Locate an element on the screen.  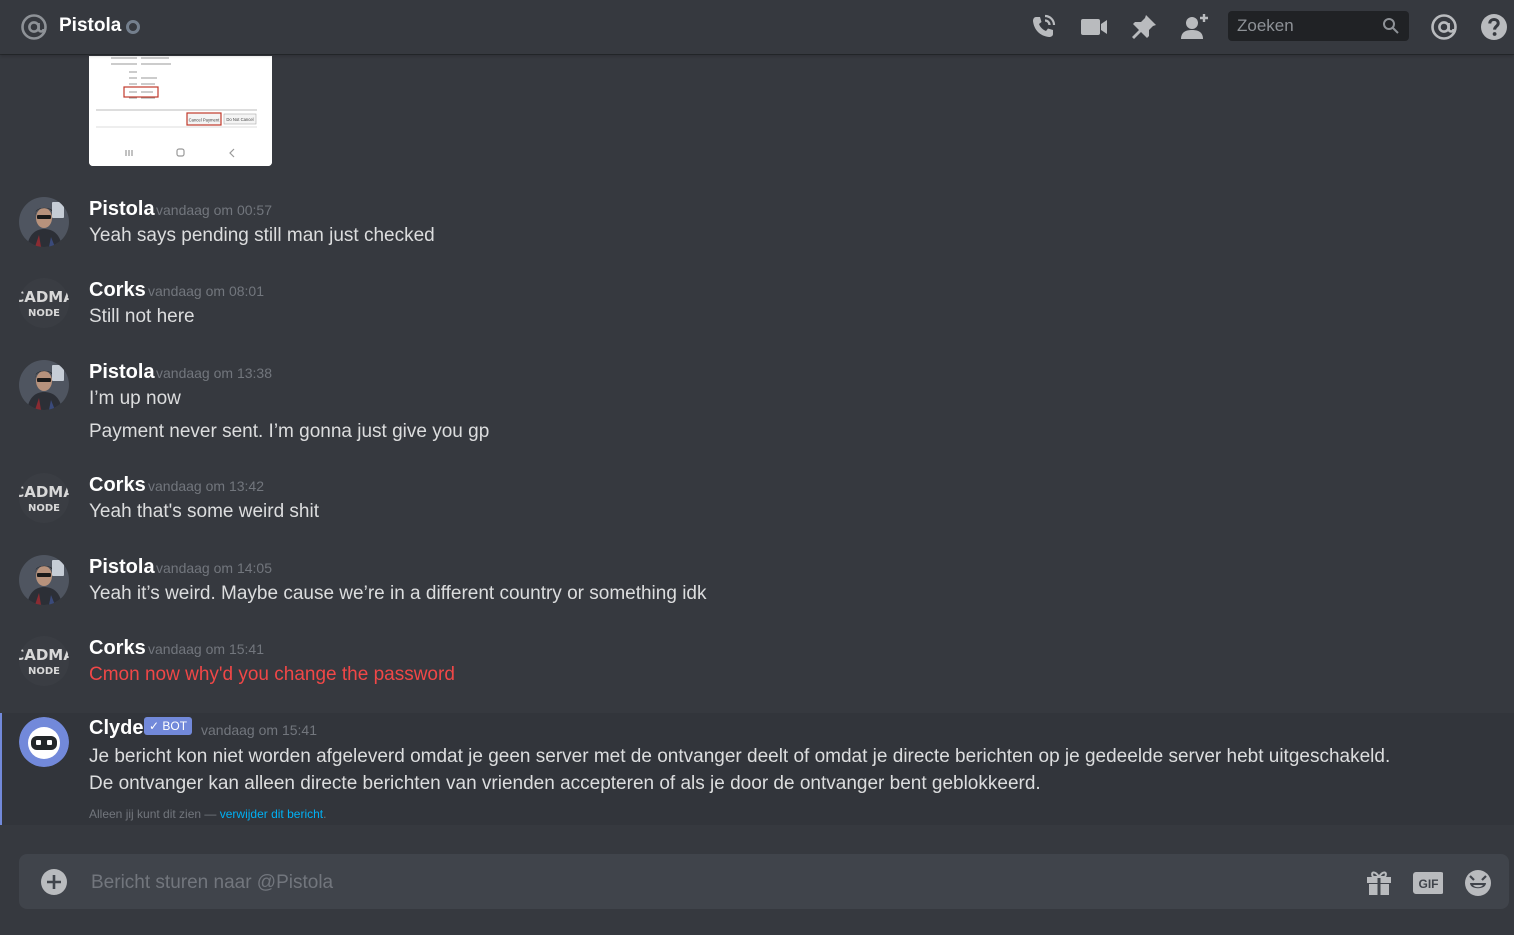
message-timestamp: vandaag om 08:01 is located at coordinates (206, 291).